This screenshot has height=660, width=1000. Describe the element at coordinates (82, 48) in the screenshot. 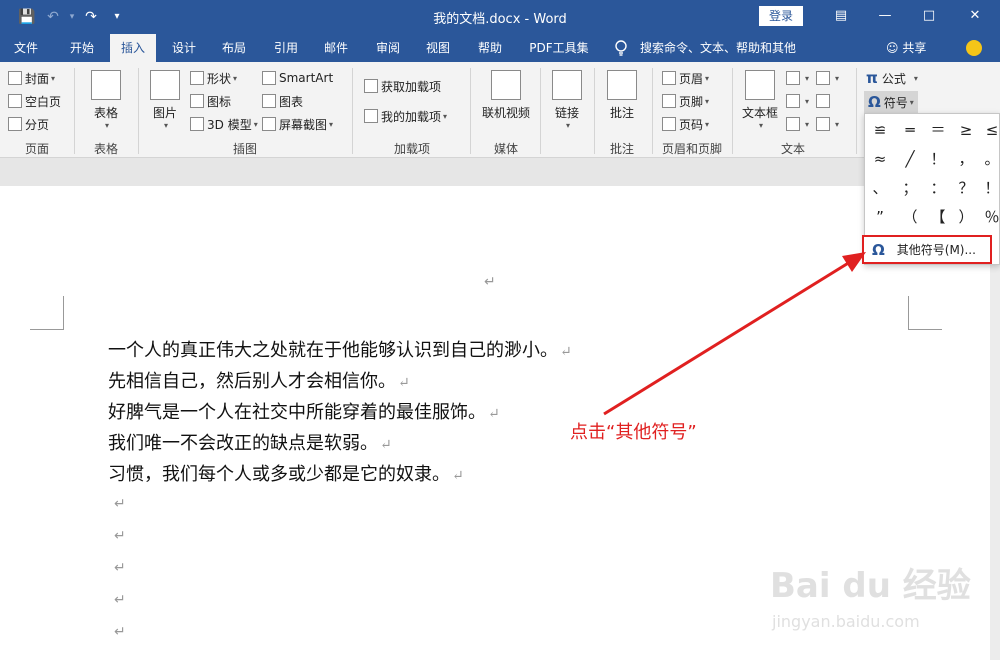

I see `tab-home: 开始` at that location.